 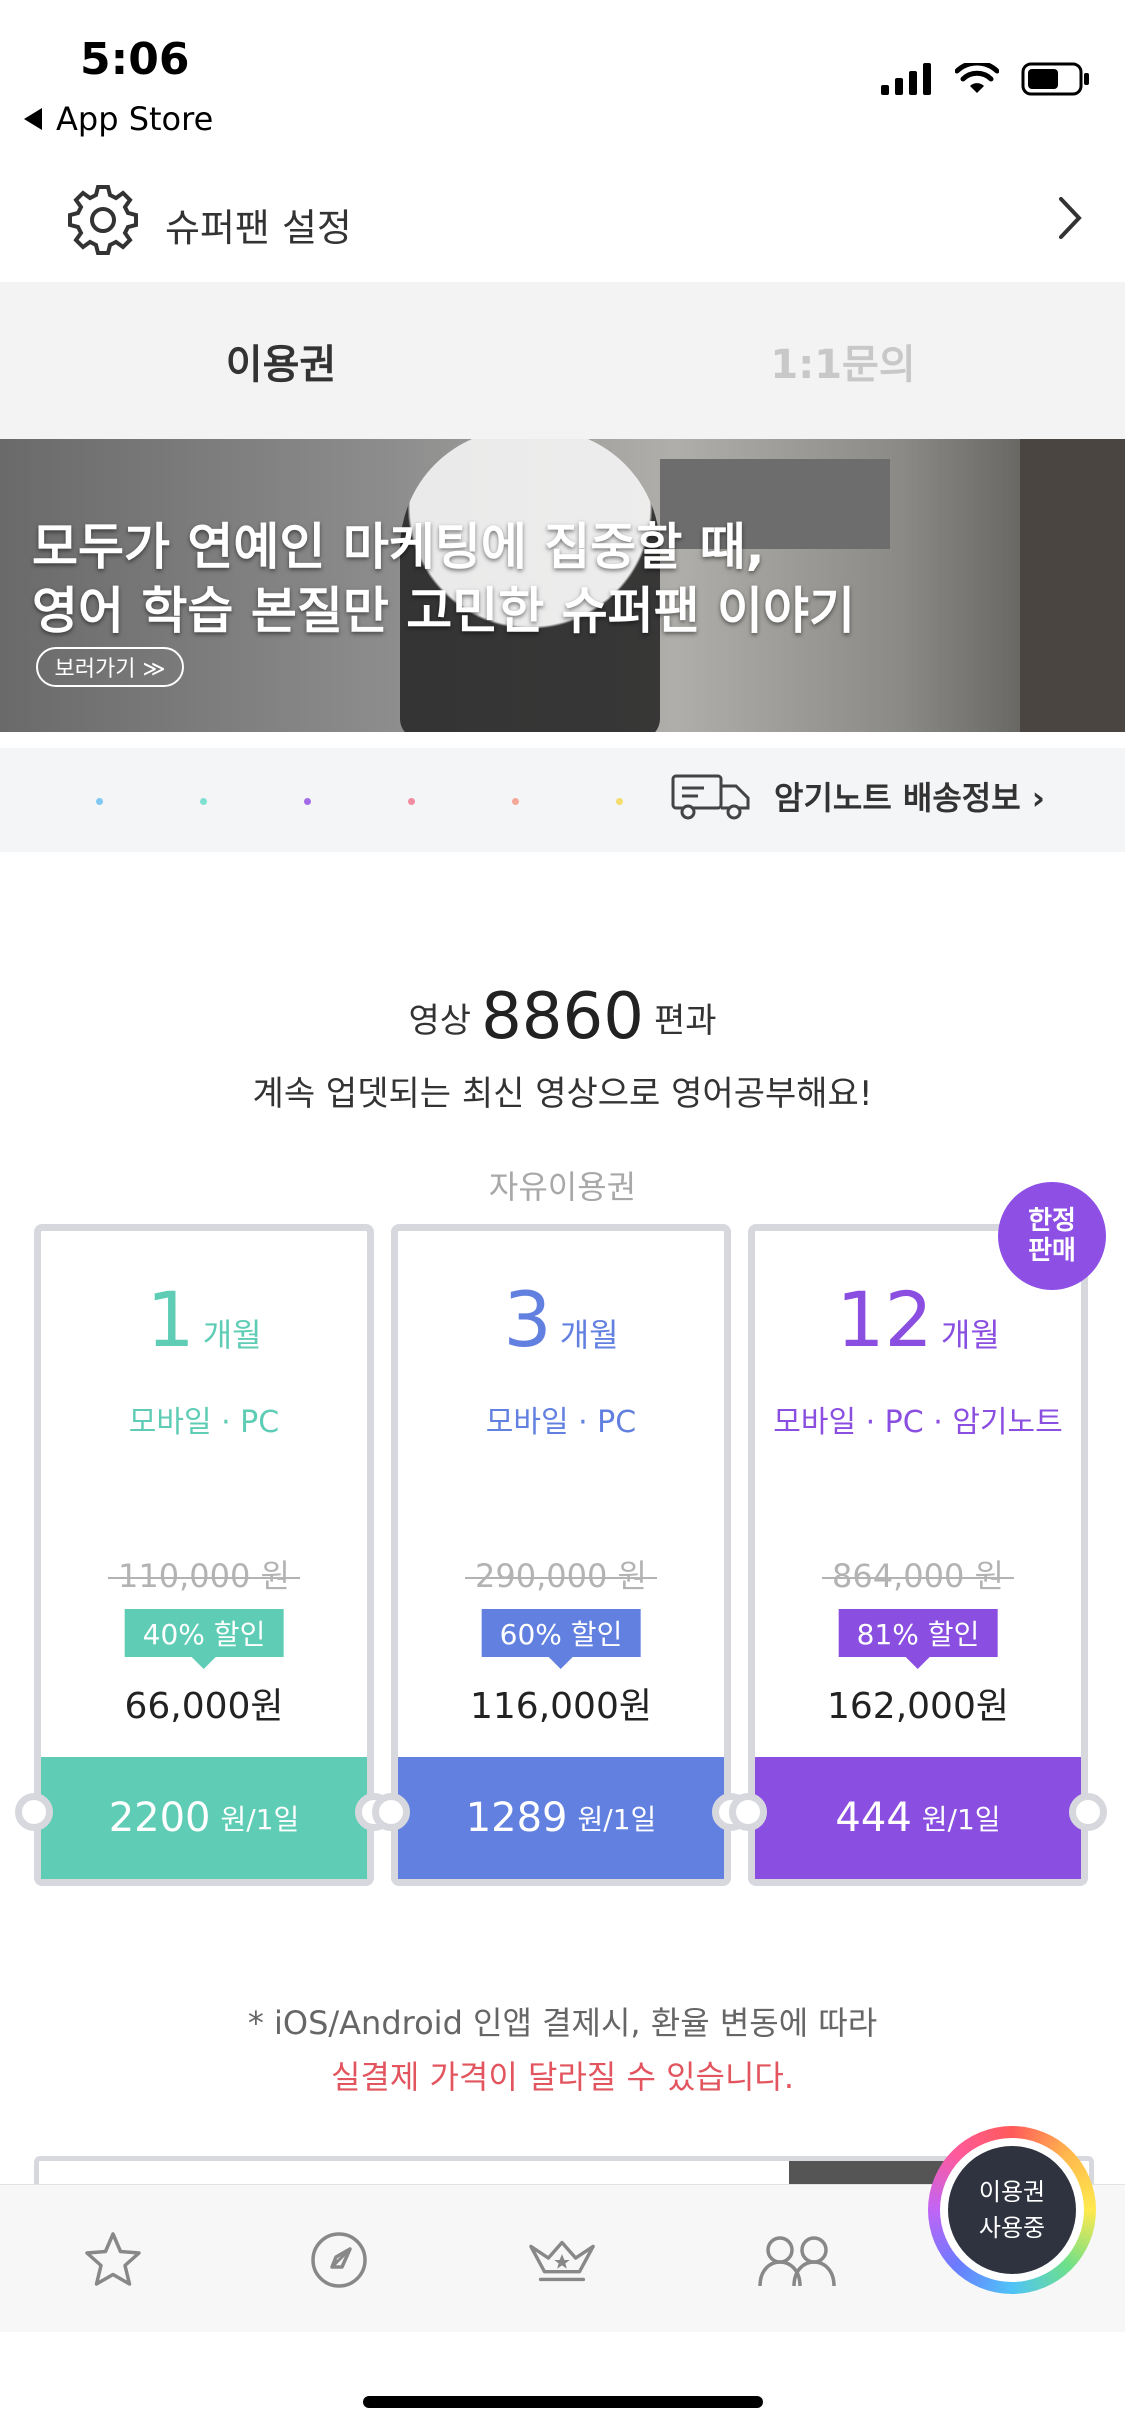 I want to click on back-arrow-icon, so click(x=33, y=119).